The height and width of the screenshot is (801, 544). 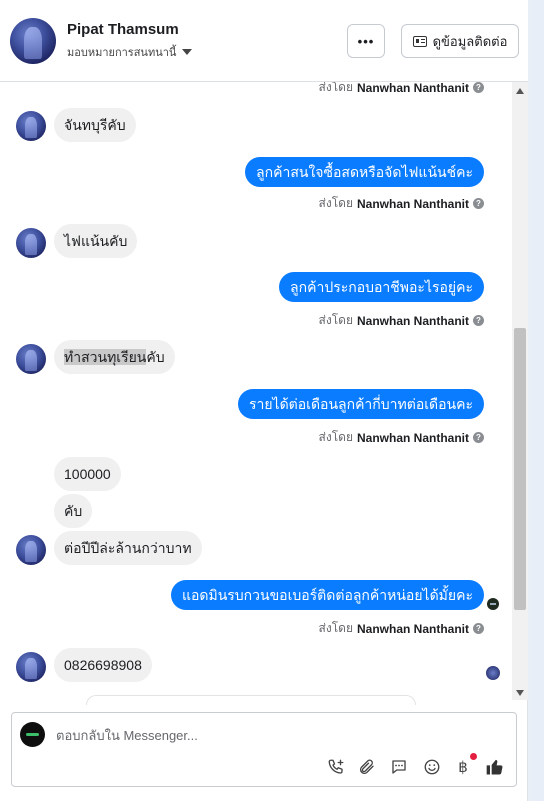 I want to click on baht-icon: ฿, so click(x=463, y=767).